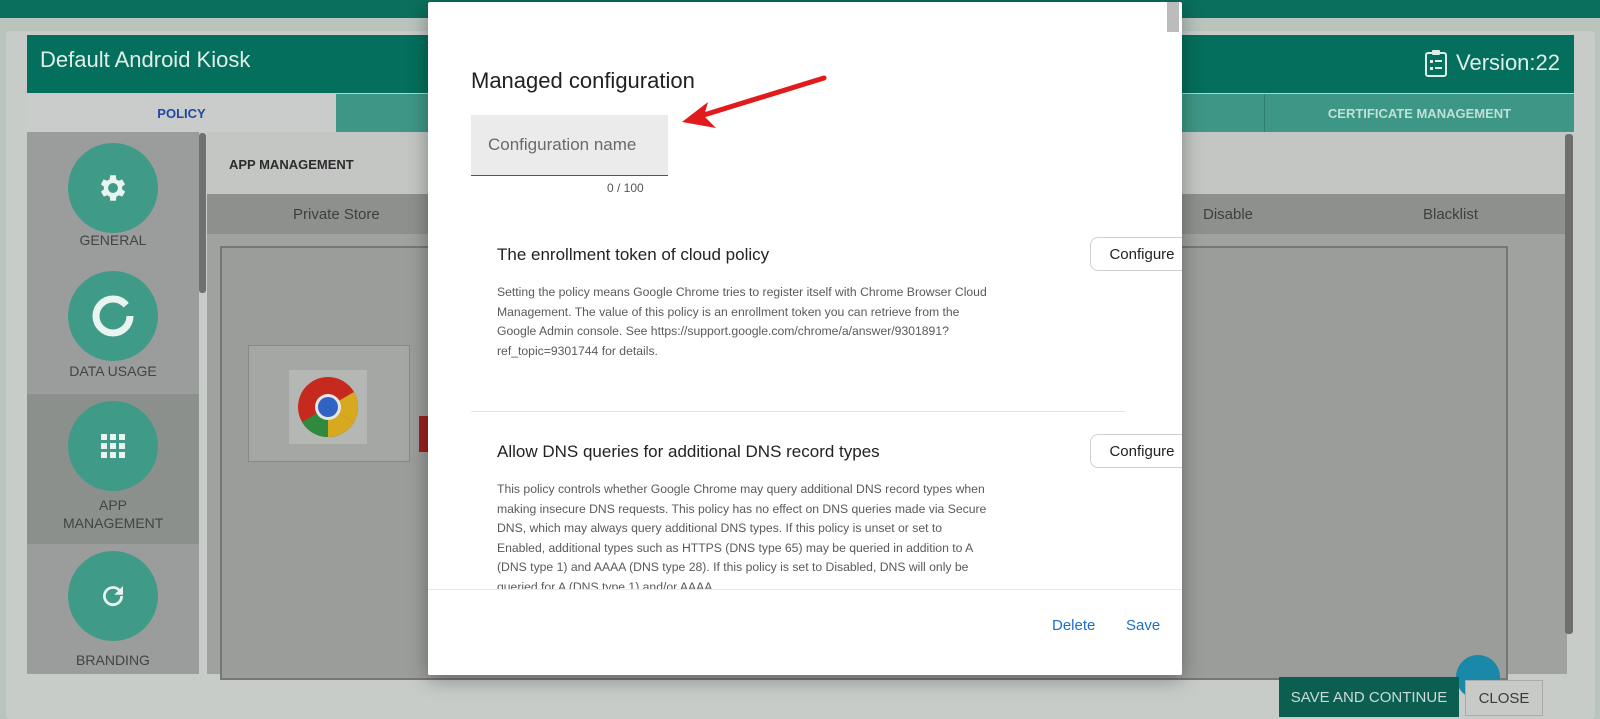  Describe the element at coordinates (805, 632) in the screenshot. I see `dialog-footer: Delete Save` at that location.